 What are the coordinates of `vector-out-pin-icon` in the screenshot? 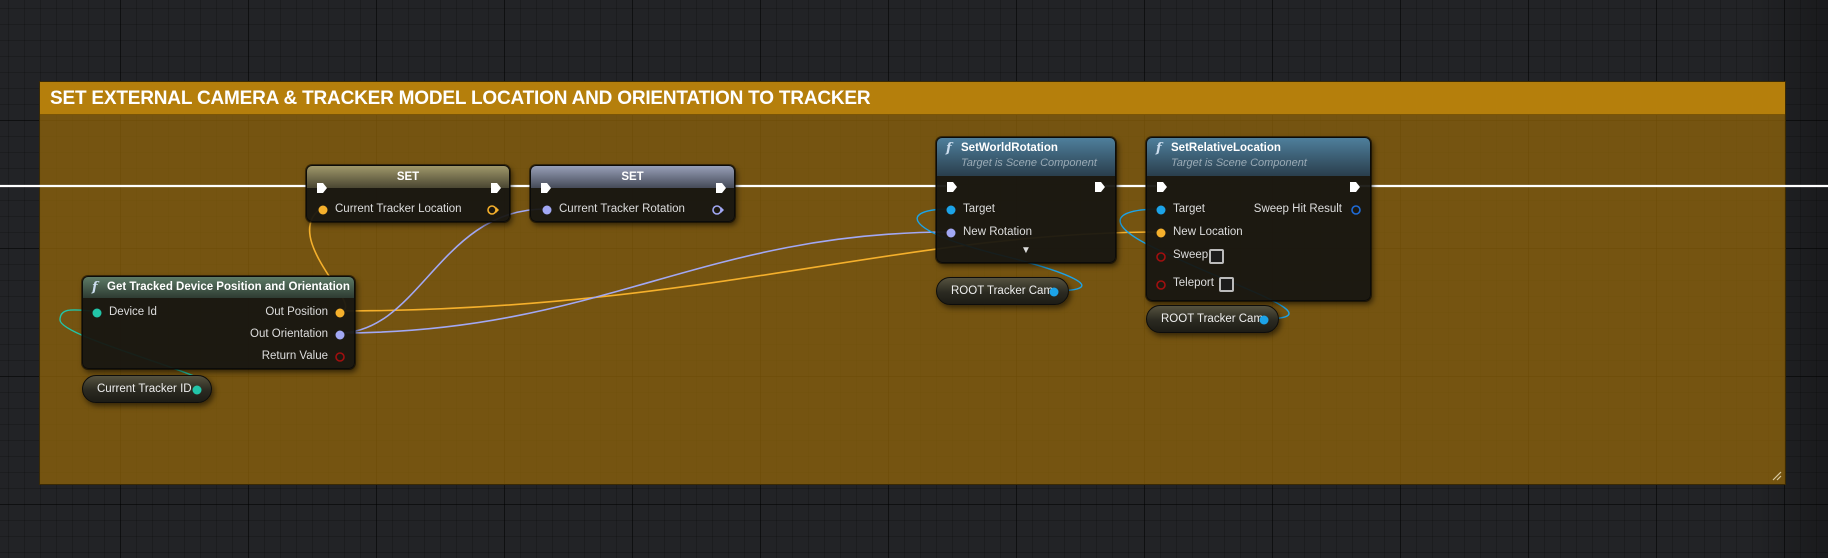 It's located at (493, 210).